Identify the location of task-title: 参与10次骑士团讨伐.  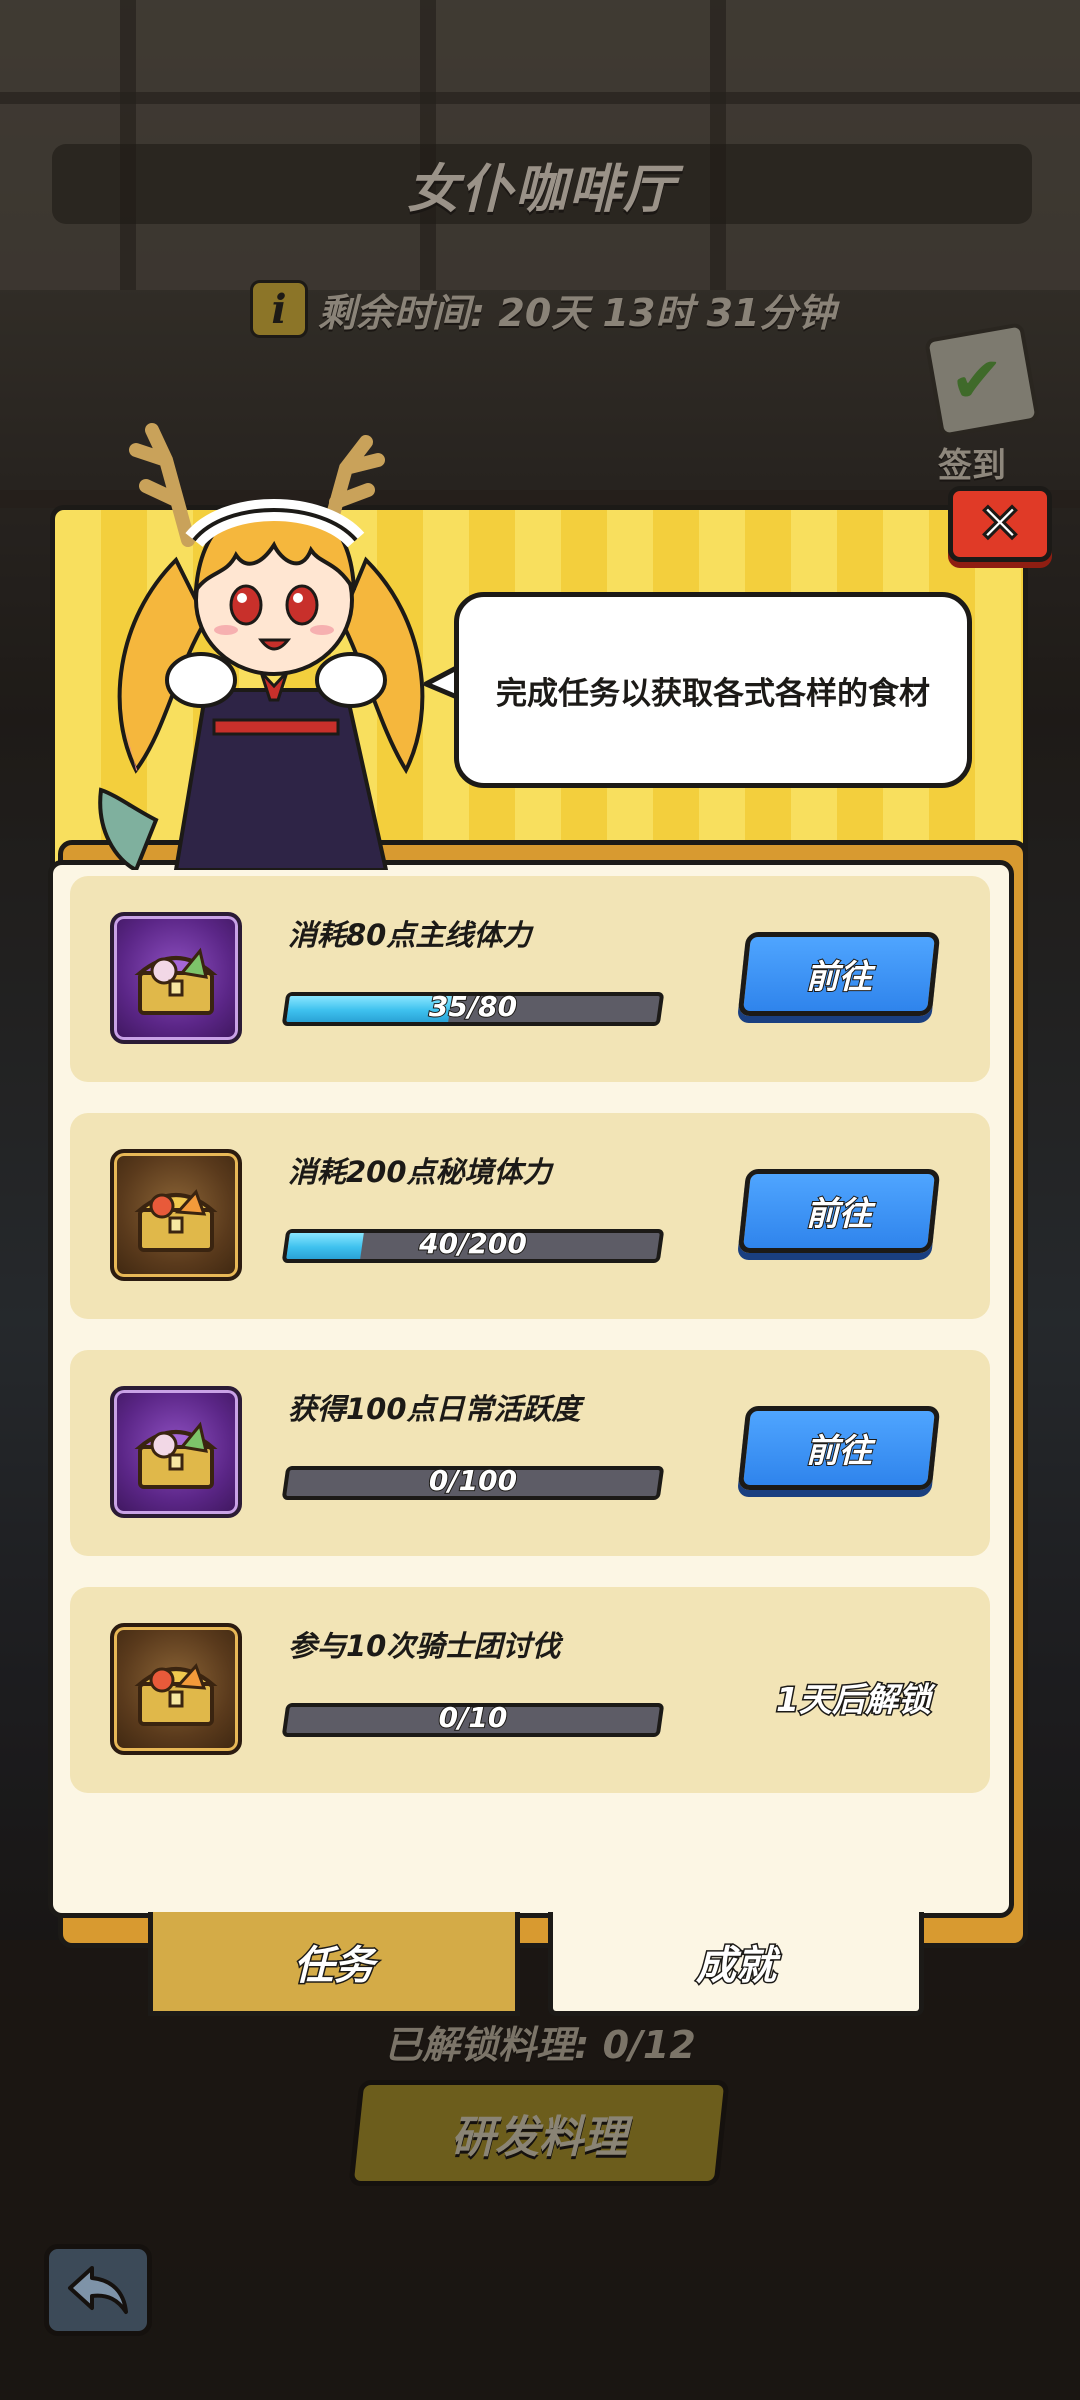
(424, 1646).